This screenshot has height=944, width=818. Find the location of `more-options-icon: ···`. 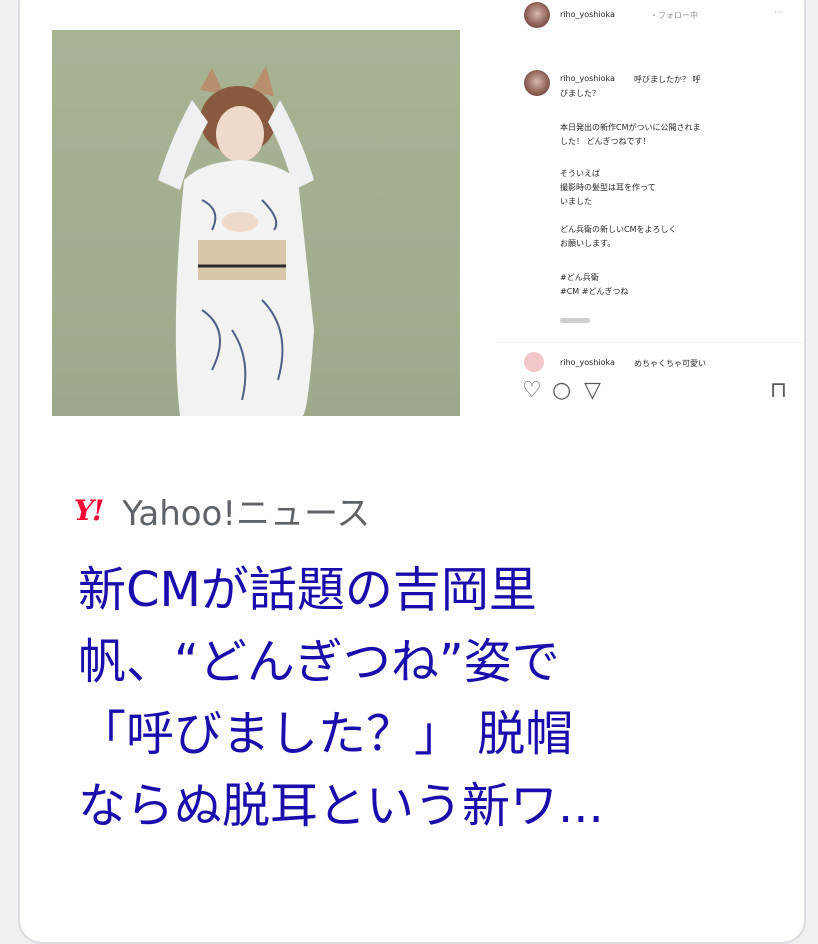

more-options-icon: ··· is located at coordinates (778, 12).